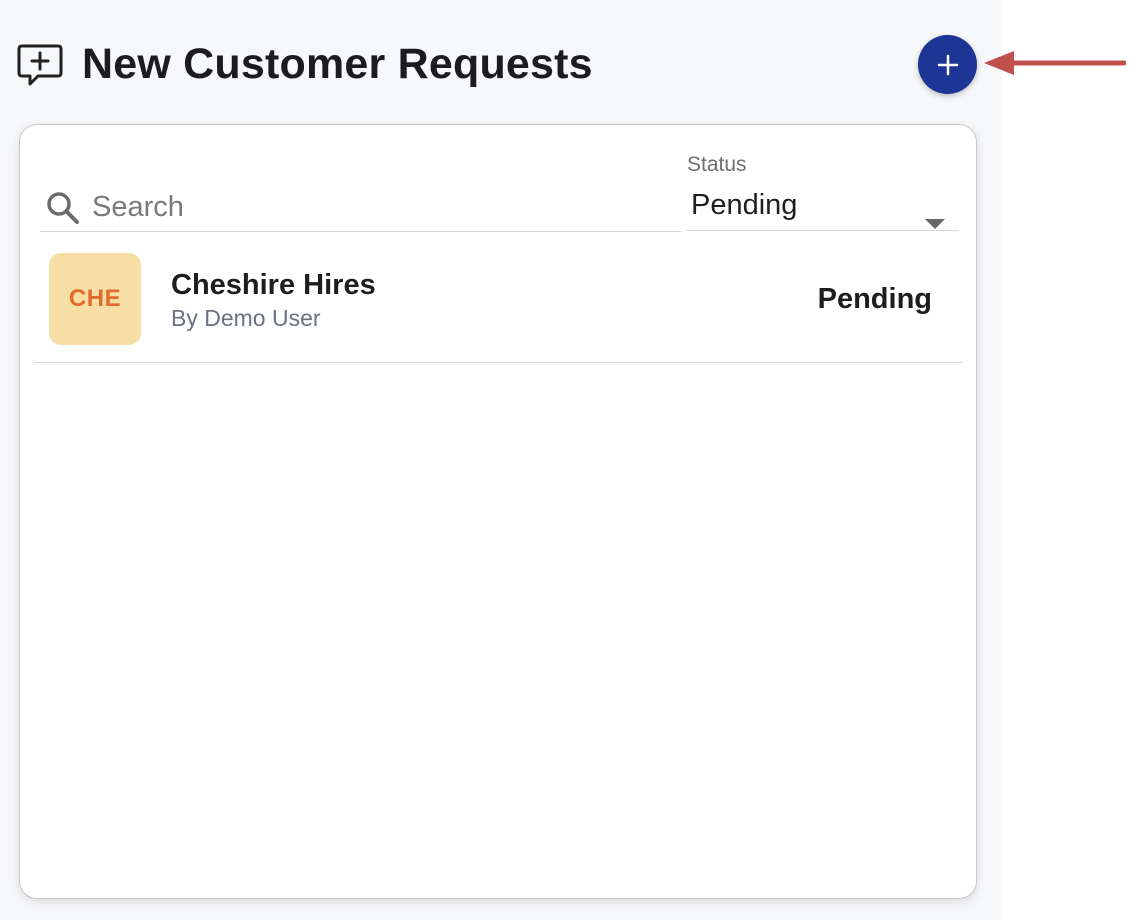 The image size is (1136, 920). What do you see at coordinates (744, 205) in the screenshot?
I see `status-selected-value: Pending` at bounding box center [744, 205].